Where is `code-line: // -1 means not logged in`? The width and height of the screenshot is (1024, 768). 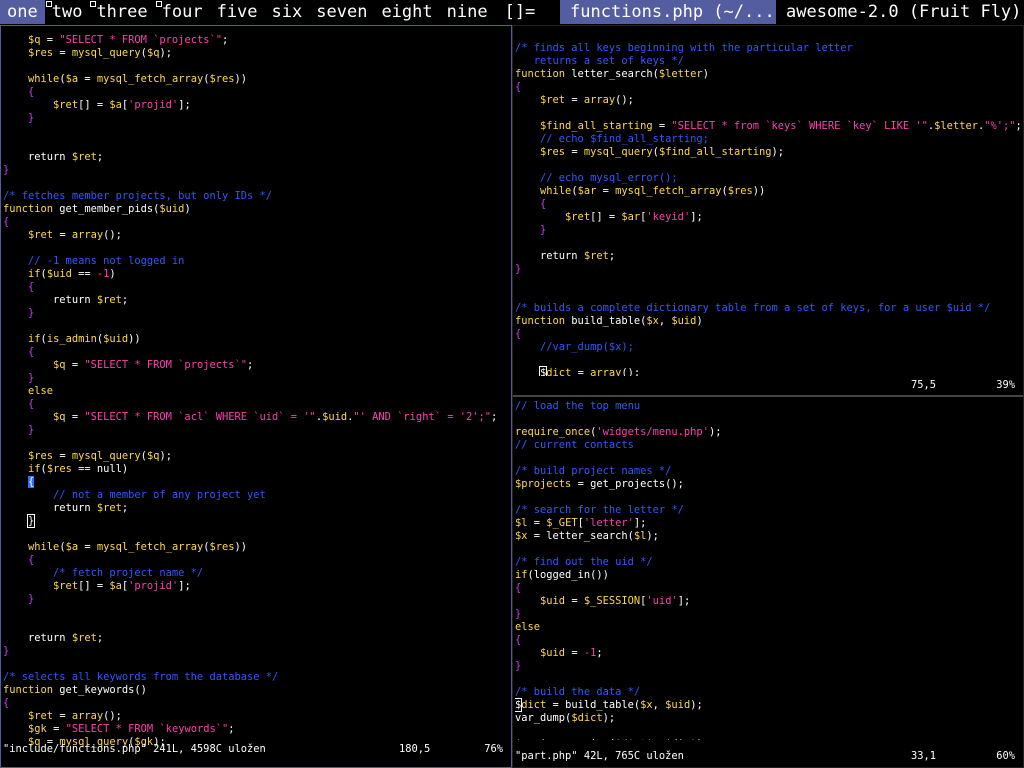 code-line: // -1 means not logged in is located at coordinates (256, 261).